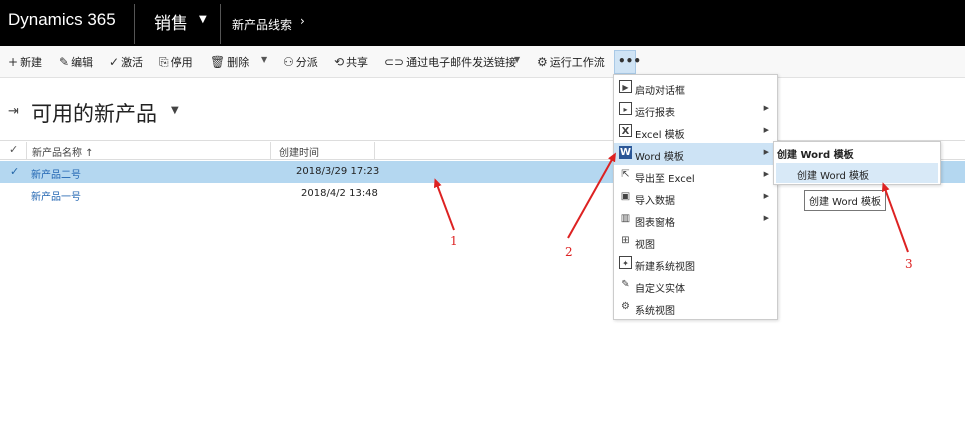 The height and width of the screenshot is (436, 965). Describe the element at coordinates (13, 149) in the screenshot. I see `select-all-checkbox: ✓` at that location.